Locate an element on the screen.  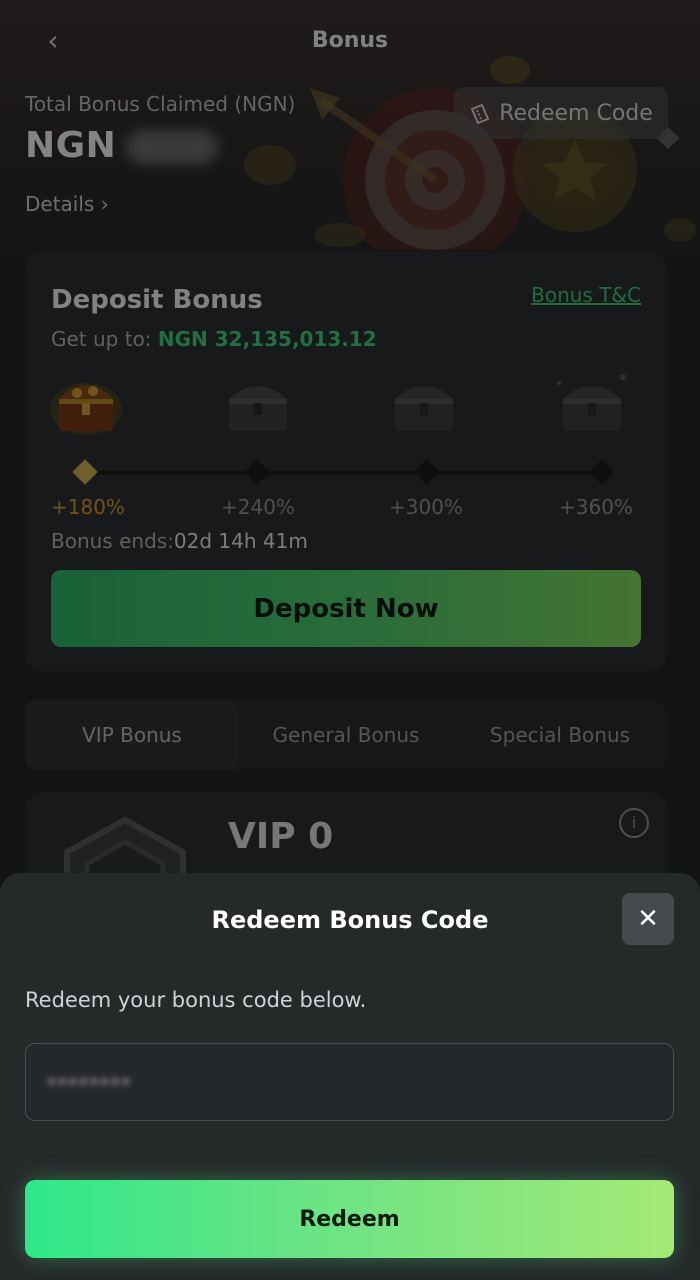
modal-description: Redeem your bonus code below. is located at coordinates (196, 1000).